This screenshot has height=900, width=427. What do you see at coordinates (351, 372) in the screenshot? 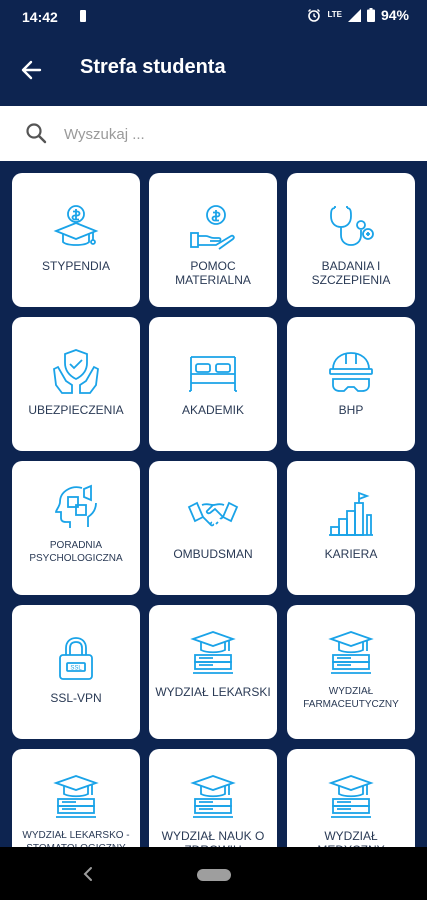
I see `hardhat-goggles-icon` at bounding box center [351, 372].